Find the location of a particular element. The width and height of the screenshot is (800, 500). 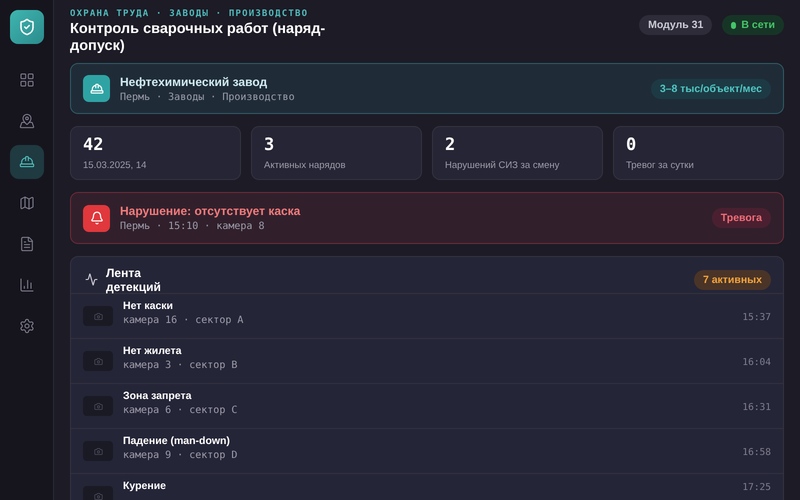

detection-source: камера 9 · сектор D is located at coordinates (180, 455).